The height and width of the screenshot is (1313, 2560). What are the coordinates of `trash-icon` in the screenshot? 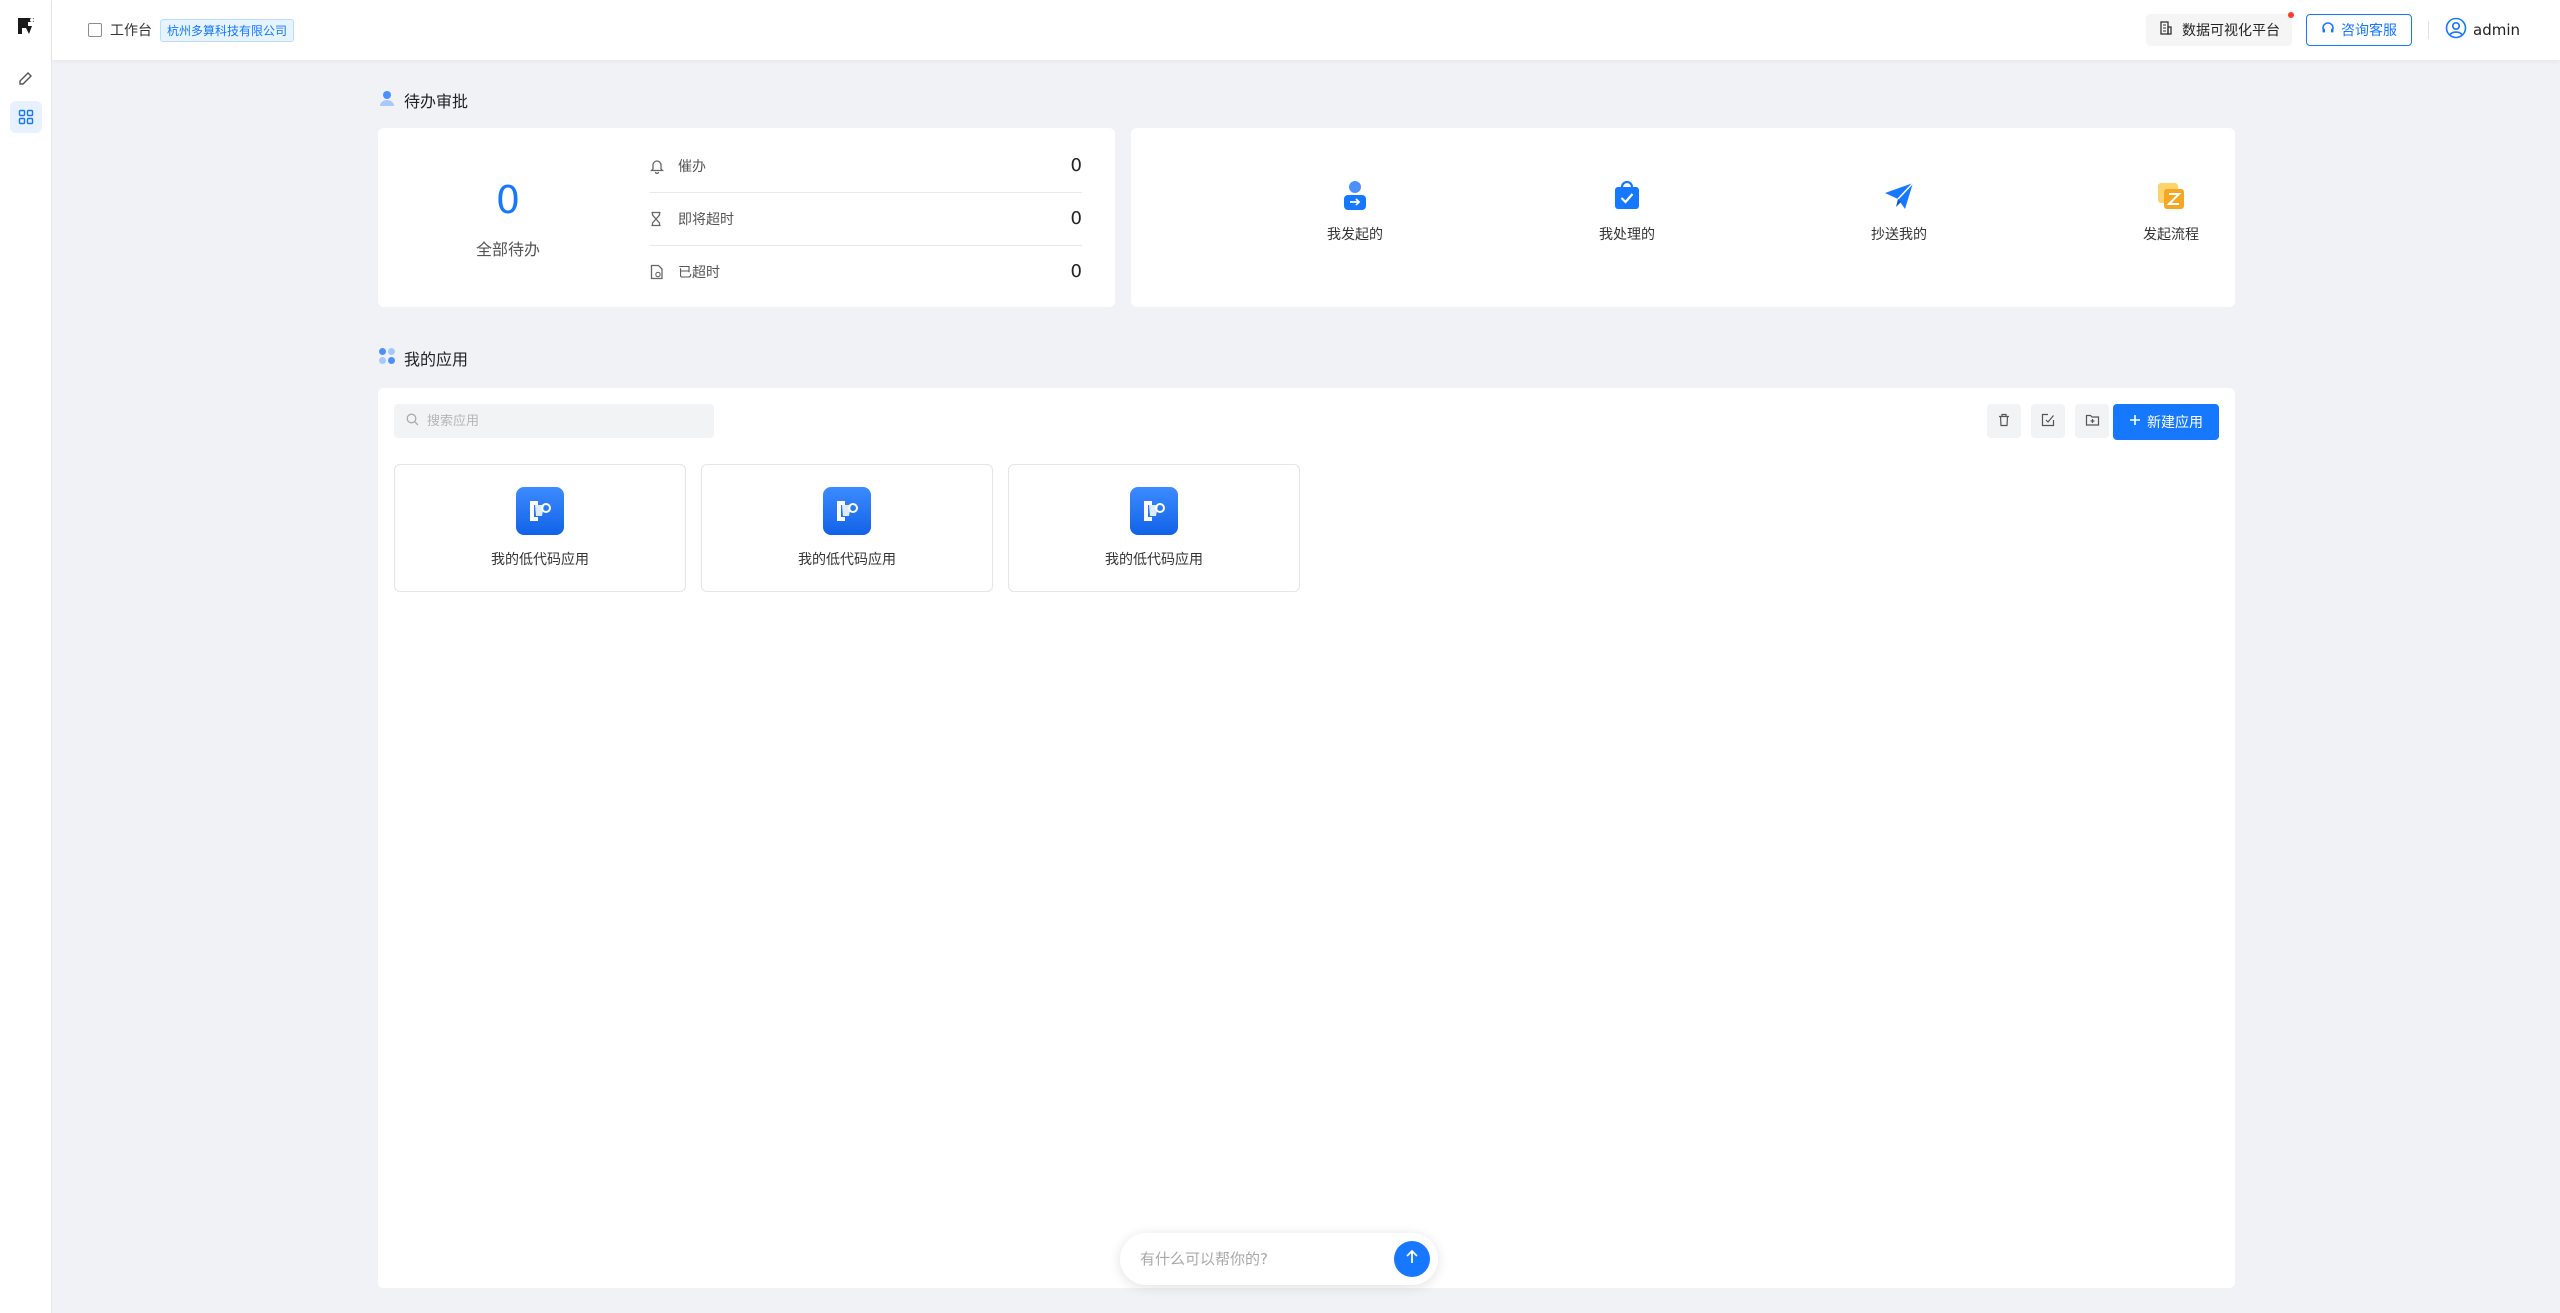 It's located at (2004, 421).